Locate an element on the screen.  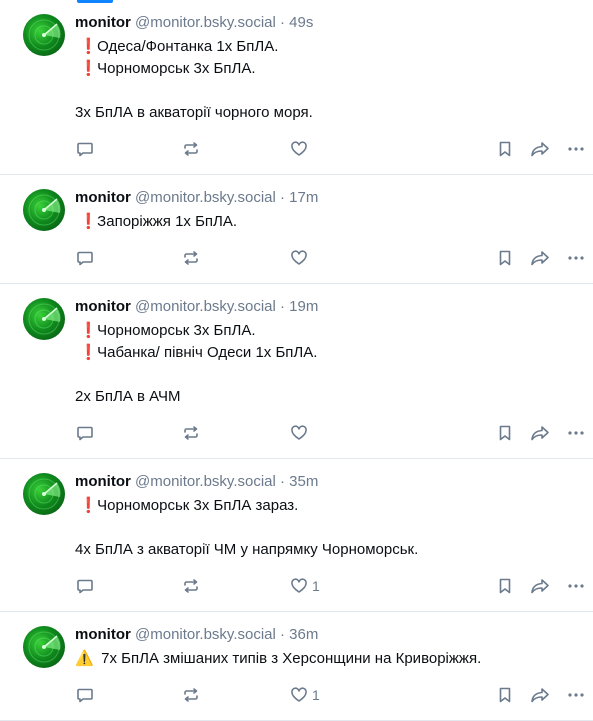
text-line: ❗ Чабанка/ північ Одеси 1х БпЛА. is located at coordinates (328, 353).